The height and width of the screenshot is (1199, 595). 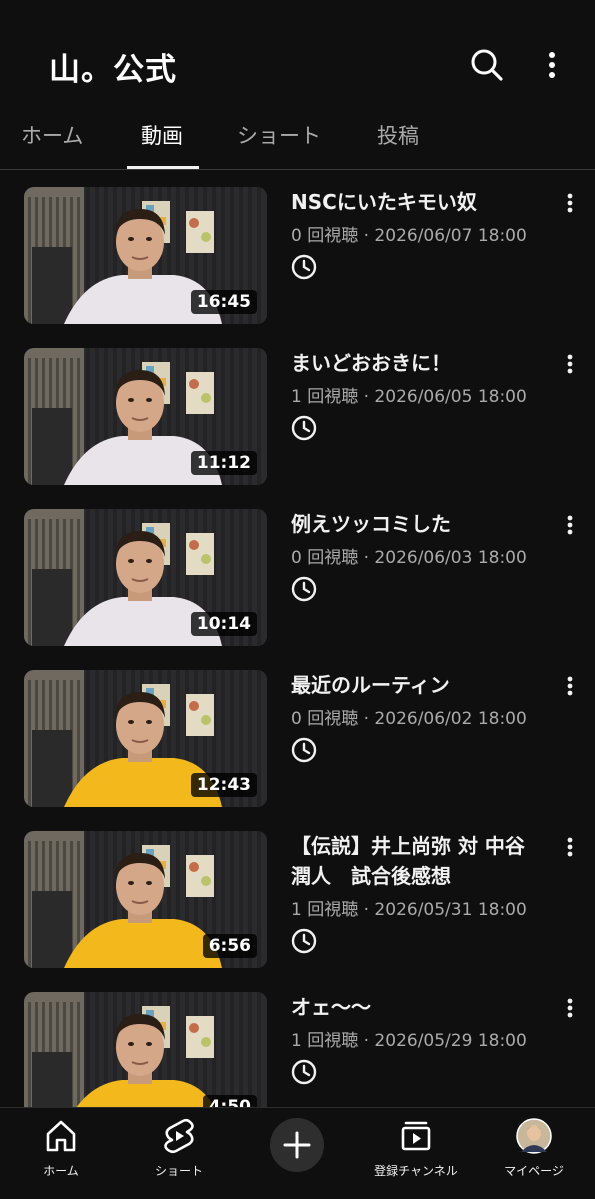 I want to click on video-duration: 6:56, so click(x=229, y=946).